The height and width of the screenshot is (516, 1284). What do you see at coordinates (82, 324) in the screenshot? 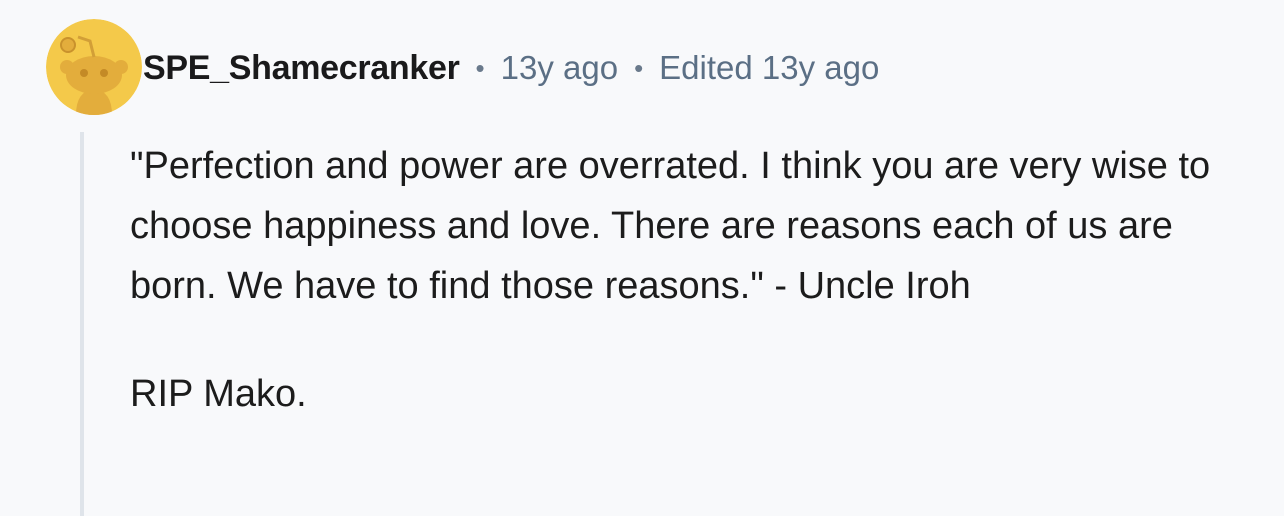
I see `thread-collapse-line` at bounding box center [82, 324].